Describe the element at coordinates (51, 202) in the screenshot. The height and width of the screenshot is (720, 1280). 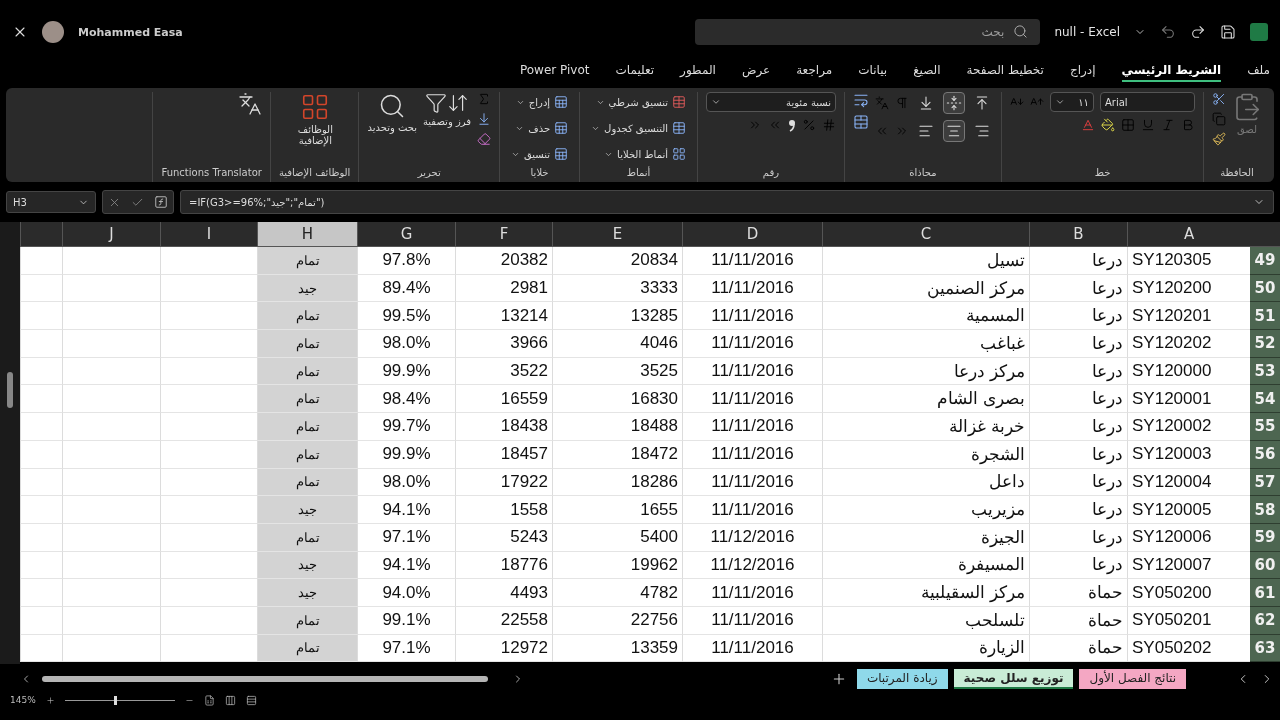
I see `name-box: H3` at that location.